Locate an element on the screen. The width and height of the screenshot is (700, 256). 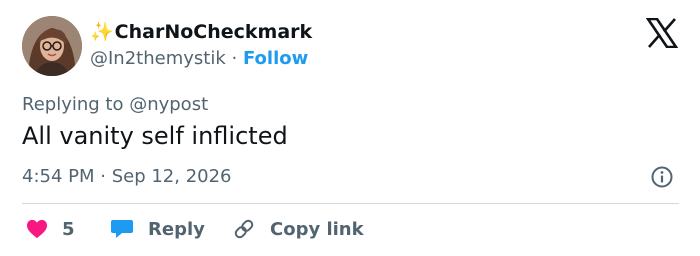
divider is located at coordinates (350, 203).